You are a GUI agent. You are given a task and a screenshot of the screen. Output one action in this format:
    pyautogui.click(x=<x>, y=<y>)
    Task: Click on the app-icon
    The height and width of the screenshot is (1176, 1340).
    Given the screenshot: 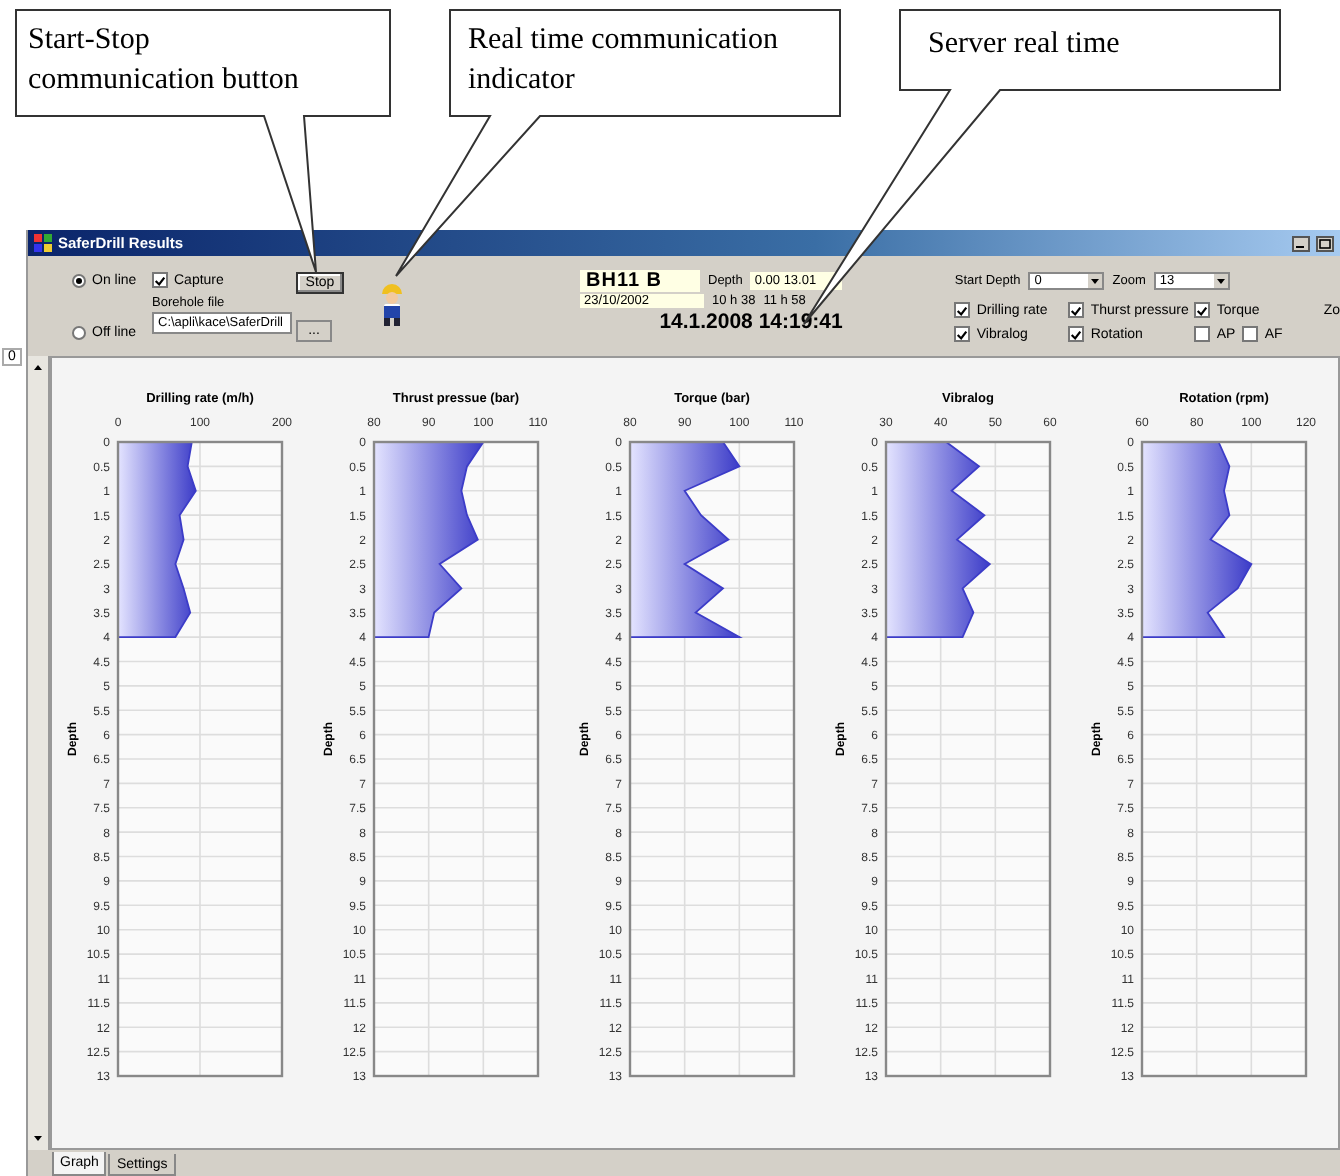 What is the action you would take?
    pyautogui.click(x=43, y=243)
    